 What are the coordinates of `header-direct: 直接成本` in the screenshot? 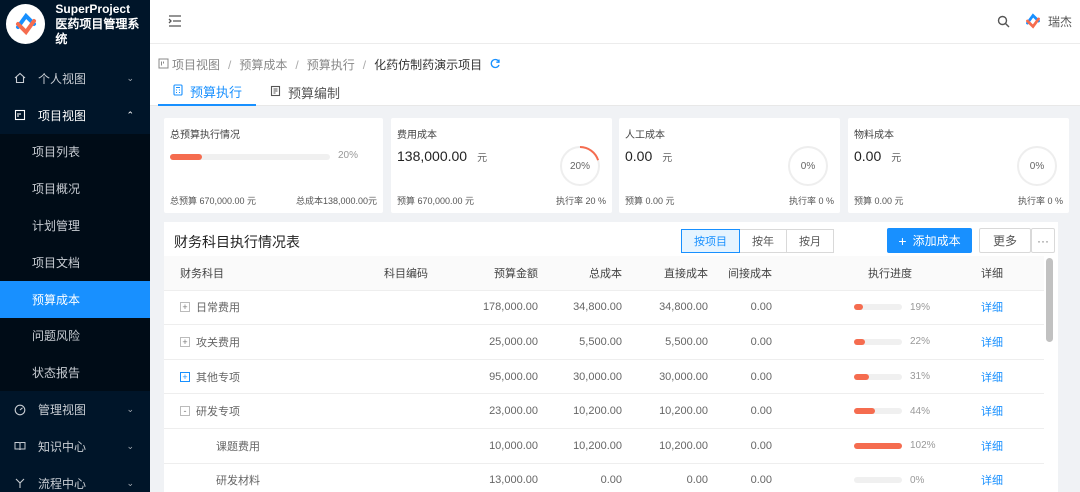 It's located at (686, 273).